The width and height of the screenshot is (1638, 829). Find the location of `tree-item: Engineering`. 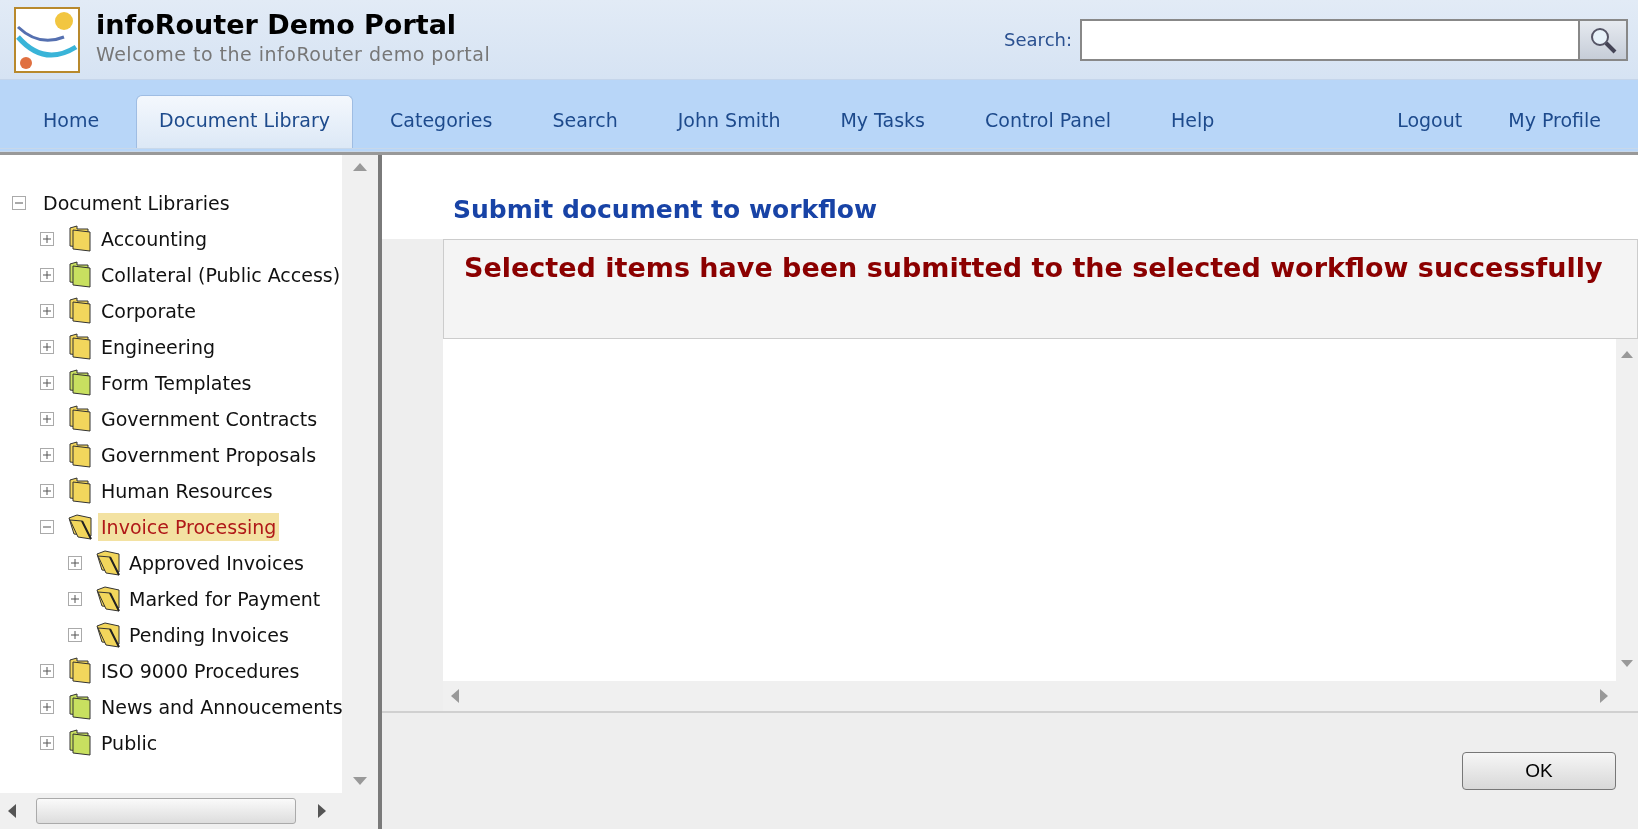

tree-item: Engineering is located at coordinates (158, 347).